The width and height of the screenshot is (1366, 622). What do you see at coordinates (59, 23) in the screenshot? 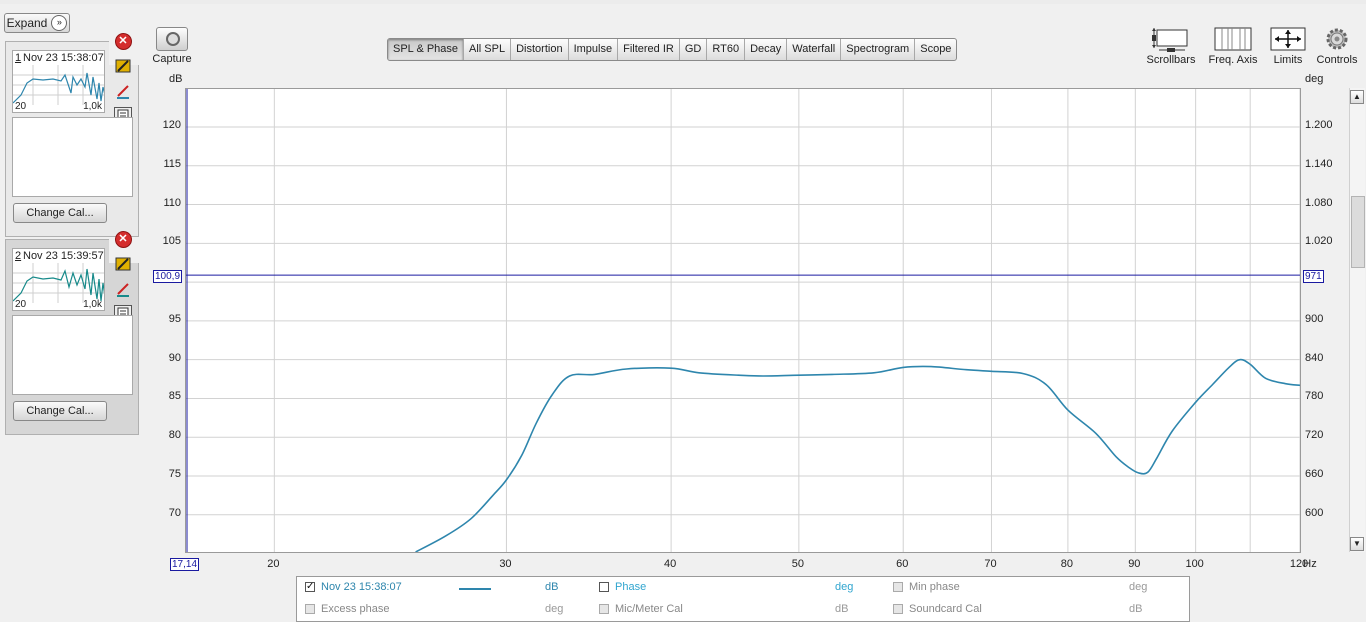
I see `double-chevron-right-icon: »` at bounding box center [59, 23].